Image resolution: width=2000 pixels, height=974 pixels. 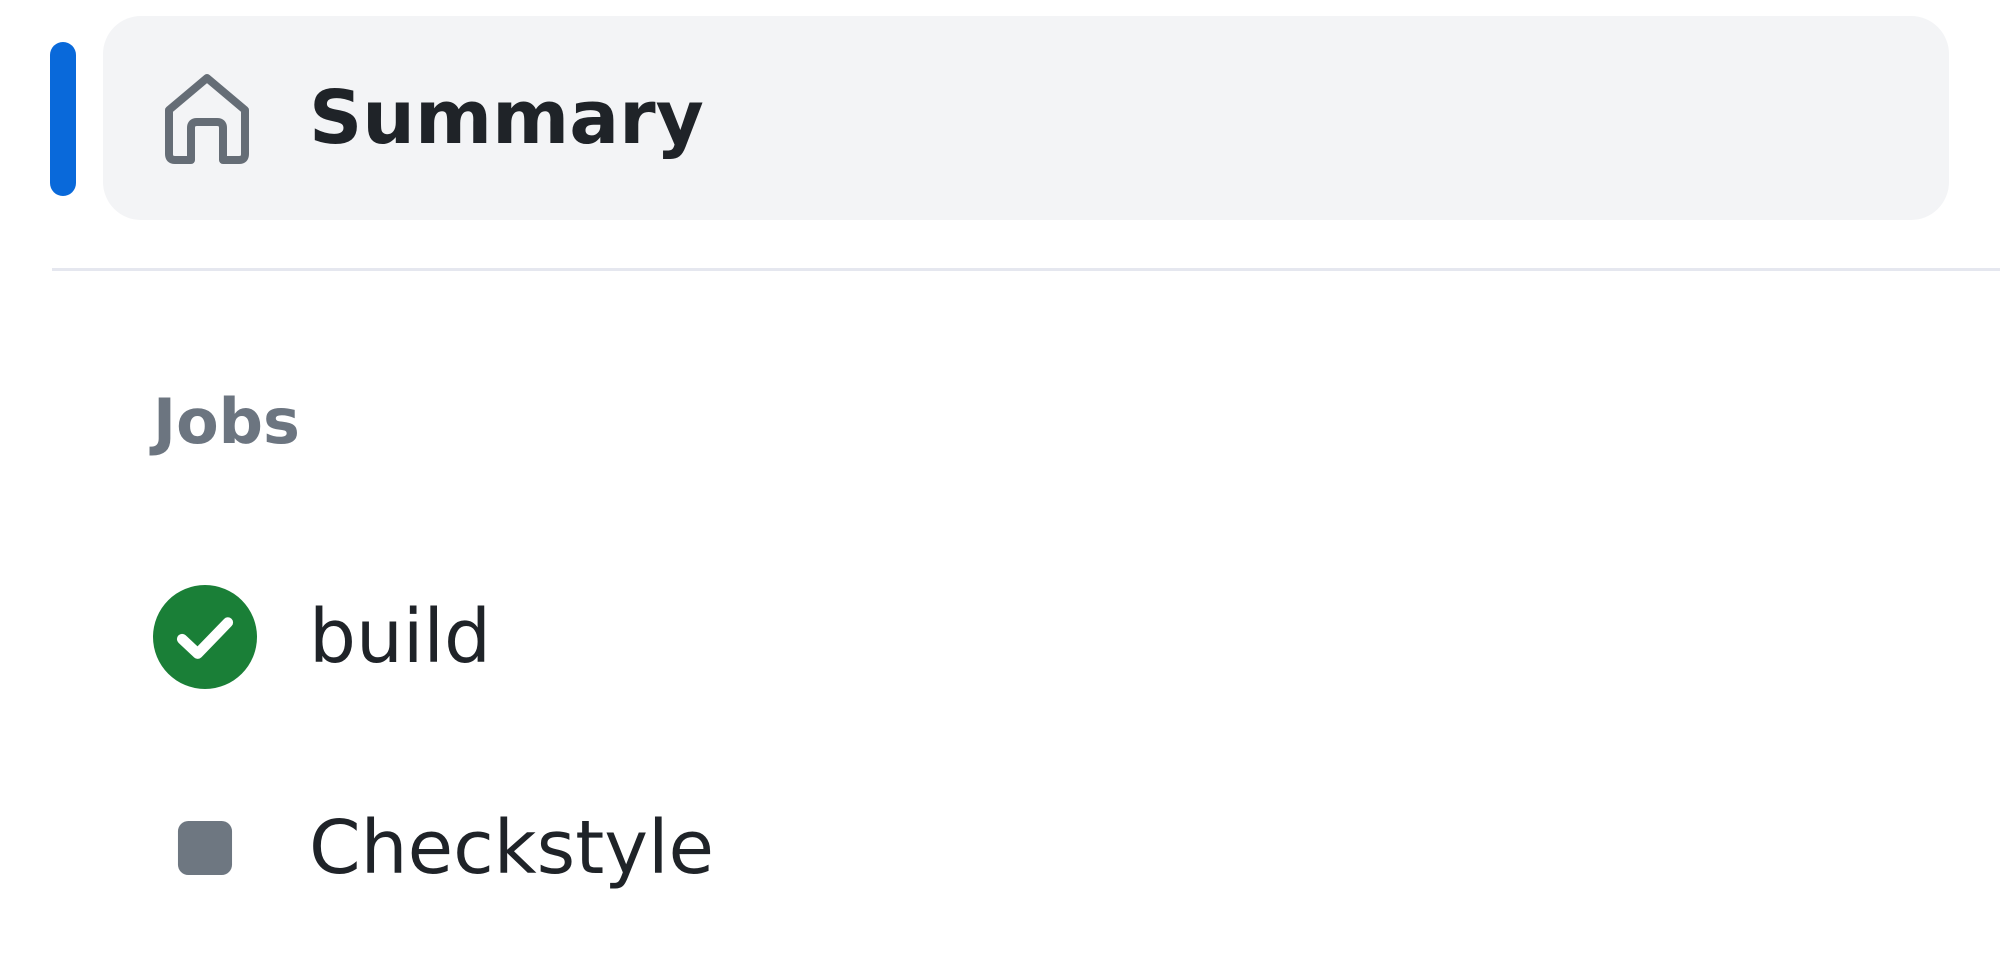 I want to click on check-circle-fill-icon, so click(x=205, y=637).